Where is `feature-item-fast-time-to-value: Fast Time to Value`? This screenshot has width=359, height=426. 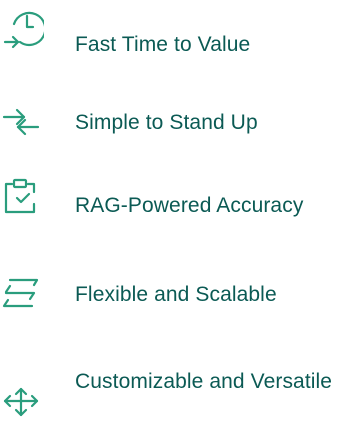
feature-item-fast-time-to-value: Fast Time to Value is located at coordinates (179, 36).